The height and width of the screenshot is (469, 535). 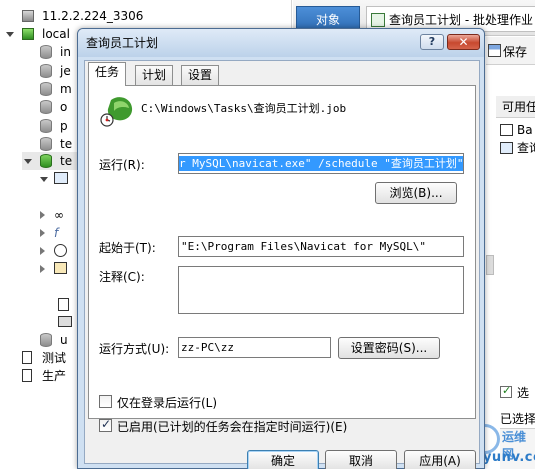 I want to click on save-button: 保存, so click(x=510, y=51).